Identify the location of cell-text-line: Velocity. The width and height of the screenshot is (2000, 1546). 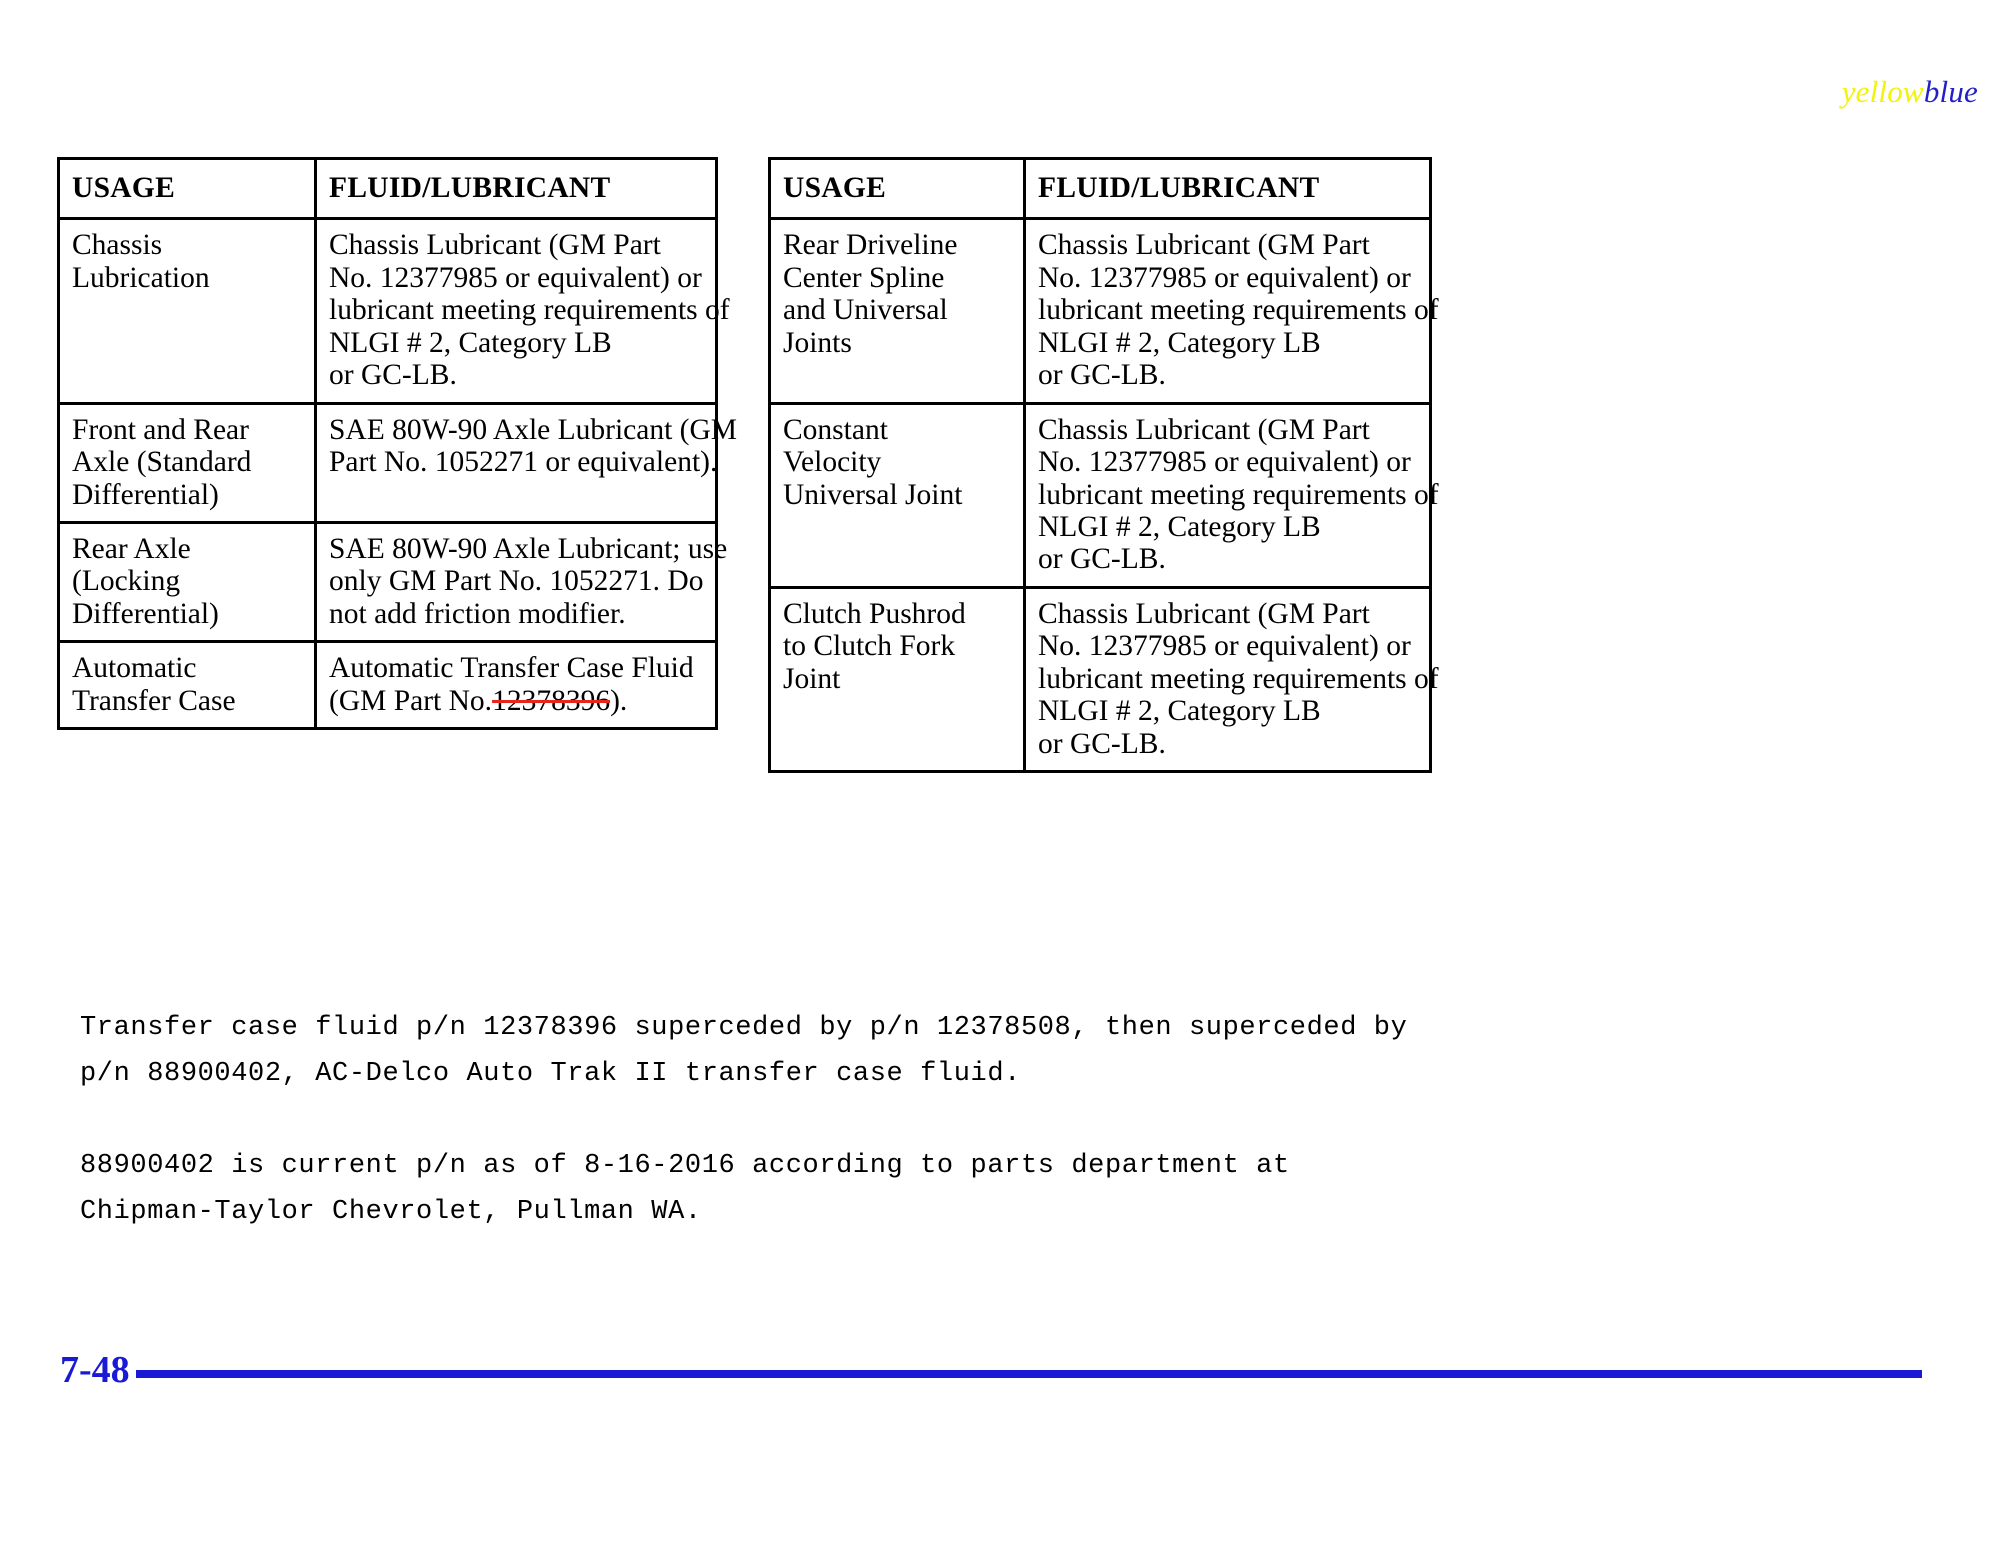
(832, 462).